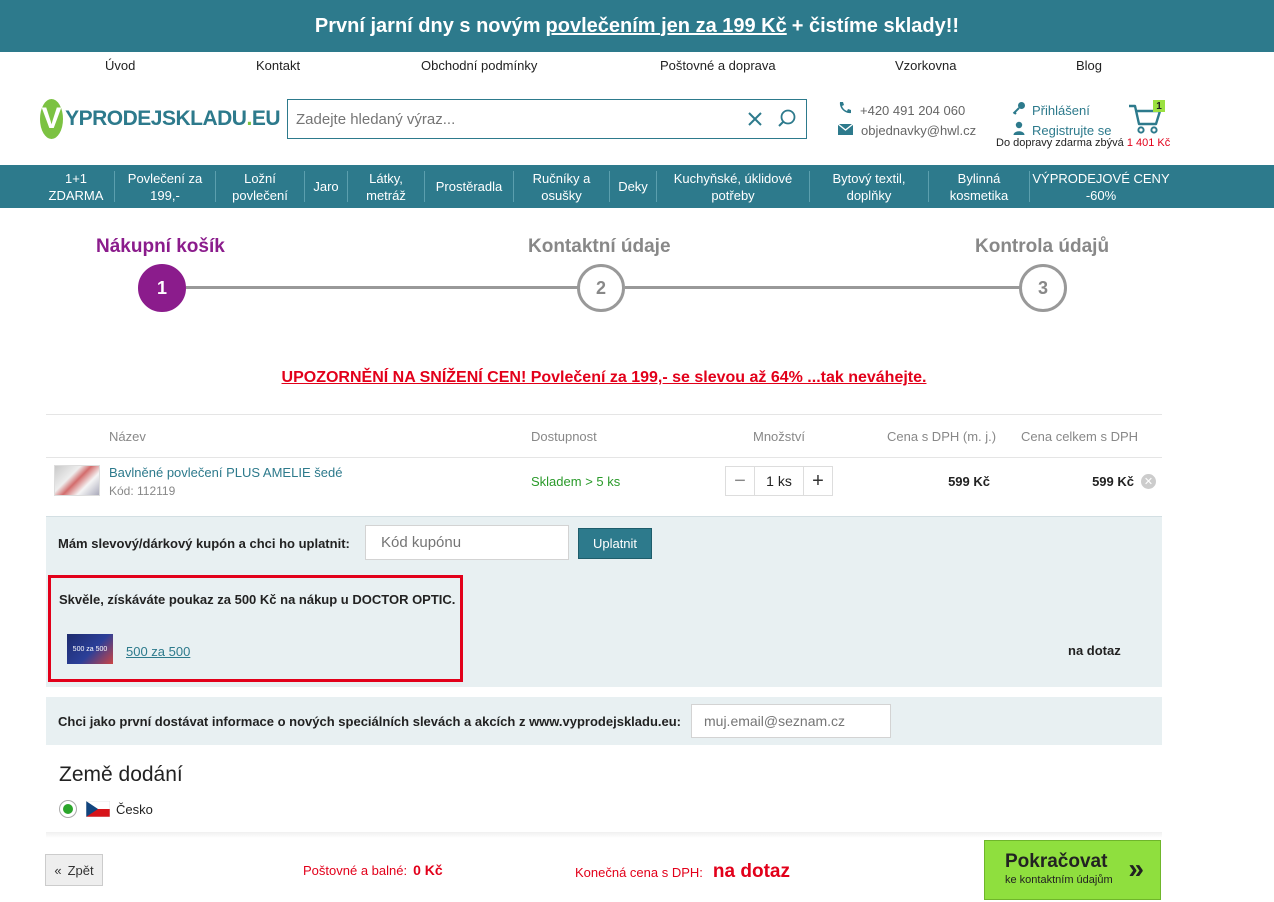 This screenshot has width=1274, height=902. I want to click on header-name: Název, so click(127, 436).